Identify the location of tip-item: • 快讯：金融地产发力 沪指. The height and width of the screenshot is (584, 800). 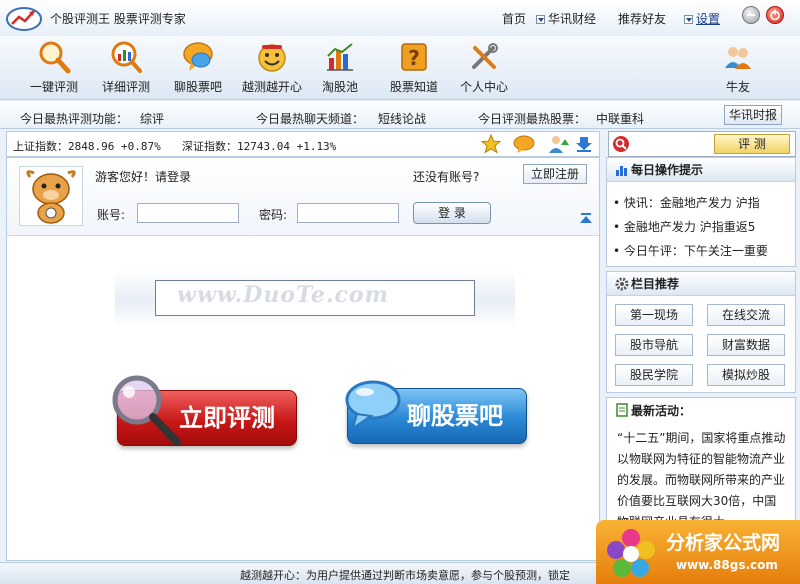
(686, 202).